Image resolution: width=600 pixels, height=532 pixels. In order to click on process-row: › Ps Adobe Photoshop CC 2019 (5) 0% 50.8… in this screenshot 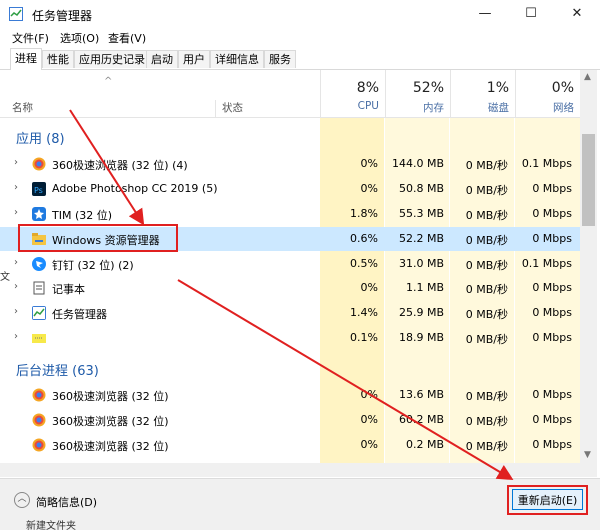, I will do `click(290, 189)`.